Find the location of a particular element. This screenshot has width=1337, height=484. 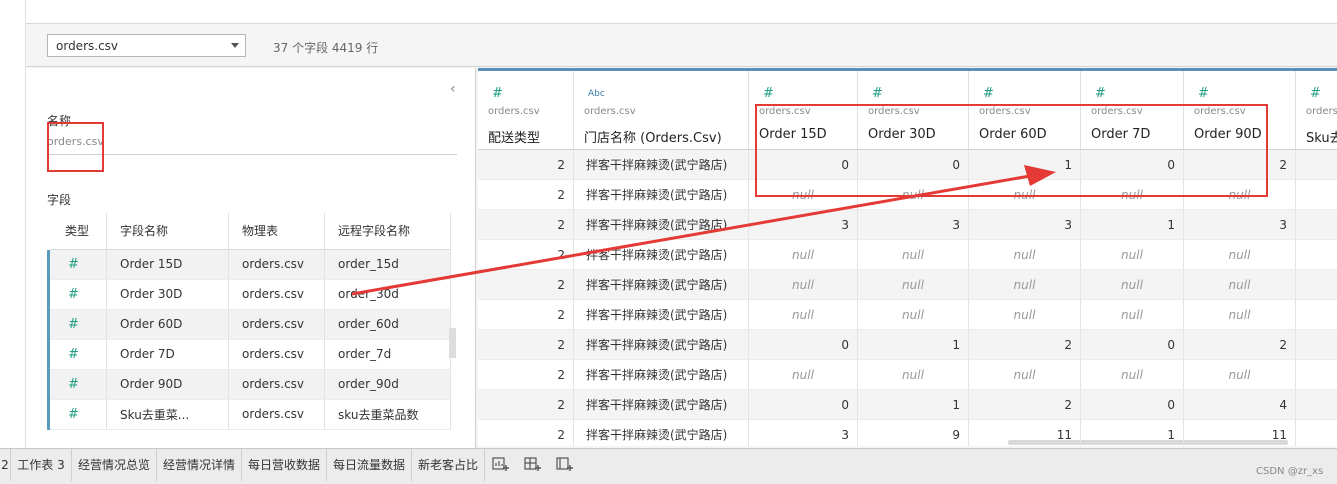

sheet-tab: 经营情况详情 is located at coordinates (199, 465).